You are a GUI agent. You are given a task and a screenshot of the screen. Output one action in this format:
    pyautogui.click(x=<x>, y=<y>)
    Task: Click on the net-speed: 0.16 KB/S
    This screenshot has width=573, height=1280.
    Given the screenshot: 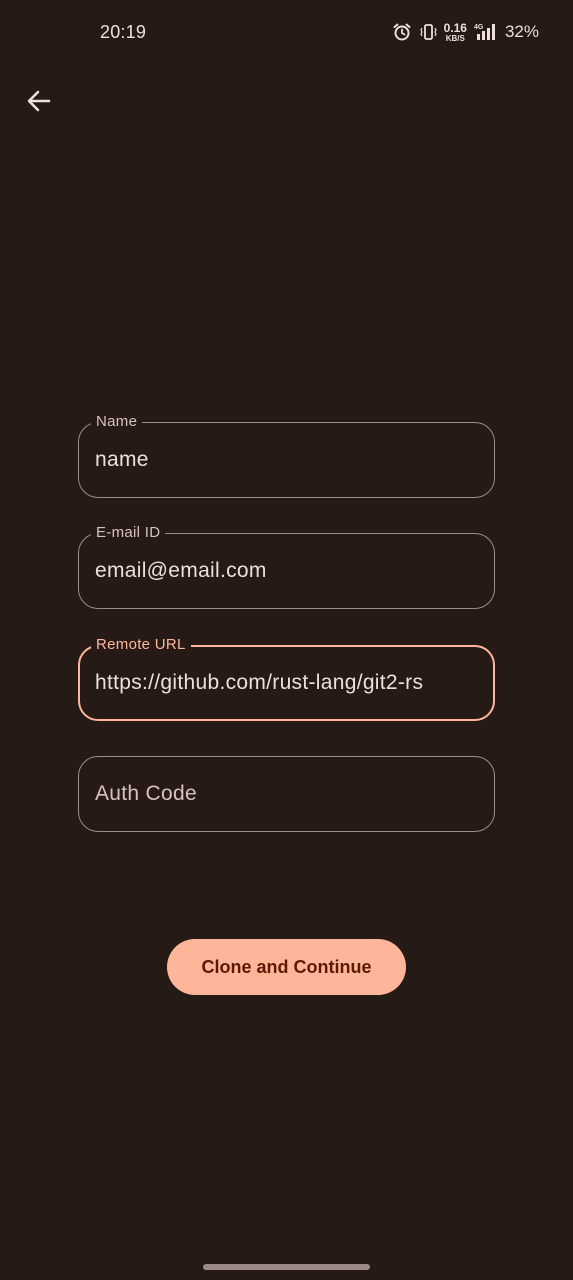 What is the action you would take?
    pyautogui.click(x=455, y=32)
    